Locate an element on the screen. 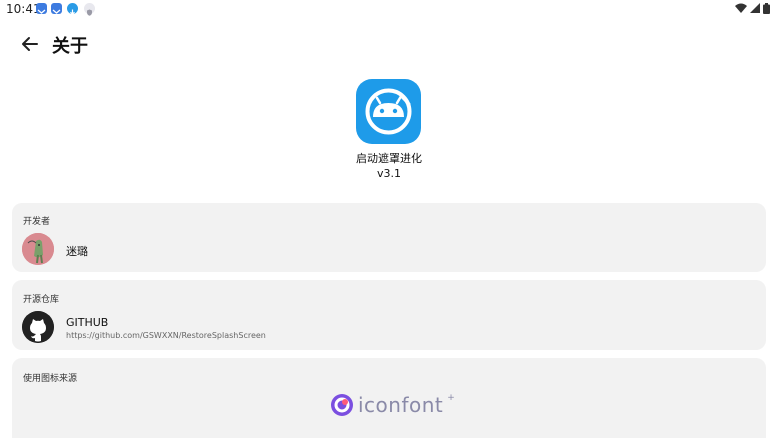 The width and height of the screenshot is (778, 438). avatar-image is located at coordinates (38, 249).